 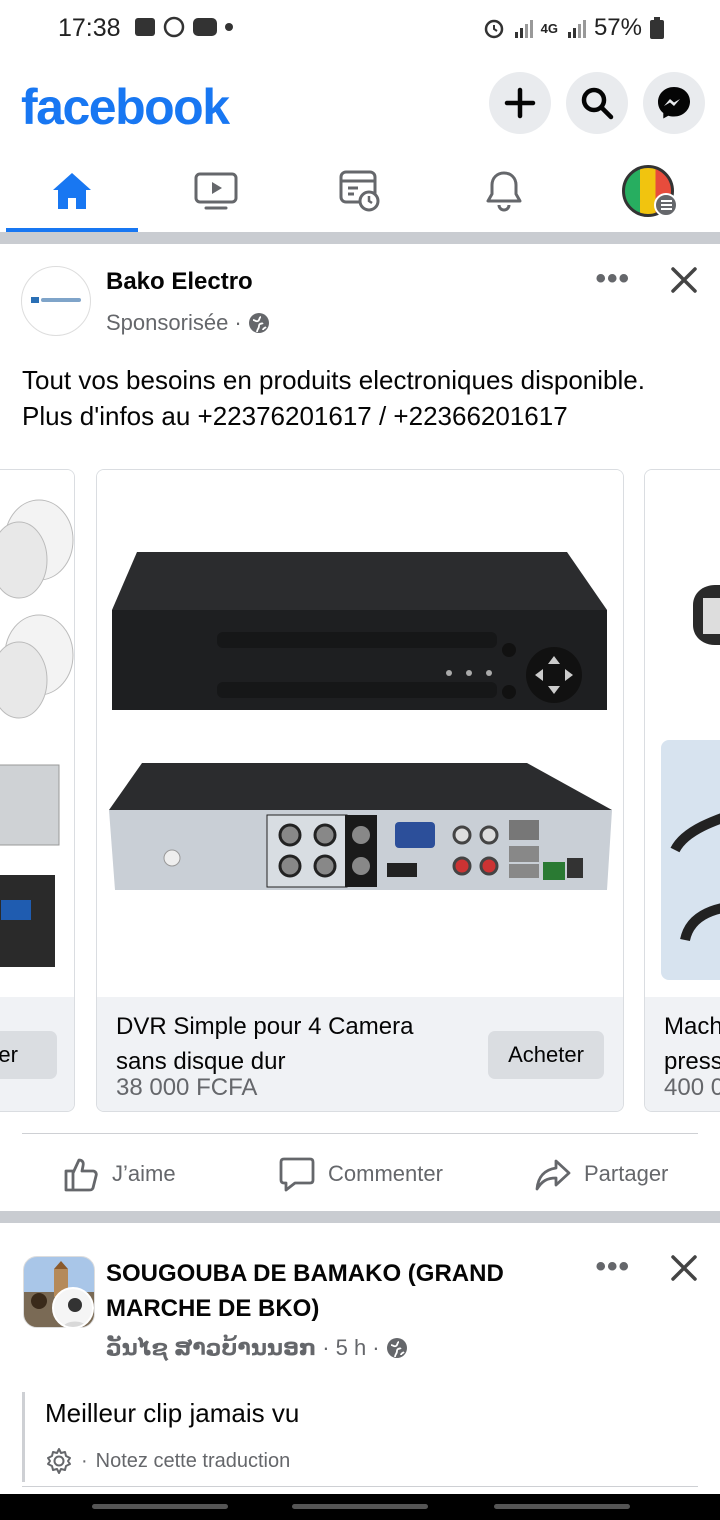 What do you see at coordinates (211, 1348) in the screenshot?
I see `author-name: ວັນໄຊ ສາວບ້ານນອກ` at bounding box center [211, 1348].